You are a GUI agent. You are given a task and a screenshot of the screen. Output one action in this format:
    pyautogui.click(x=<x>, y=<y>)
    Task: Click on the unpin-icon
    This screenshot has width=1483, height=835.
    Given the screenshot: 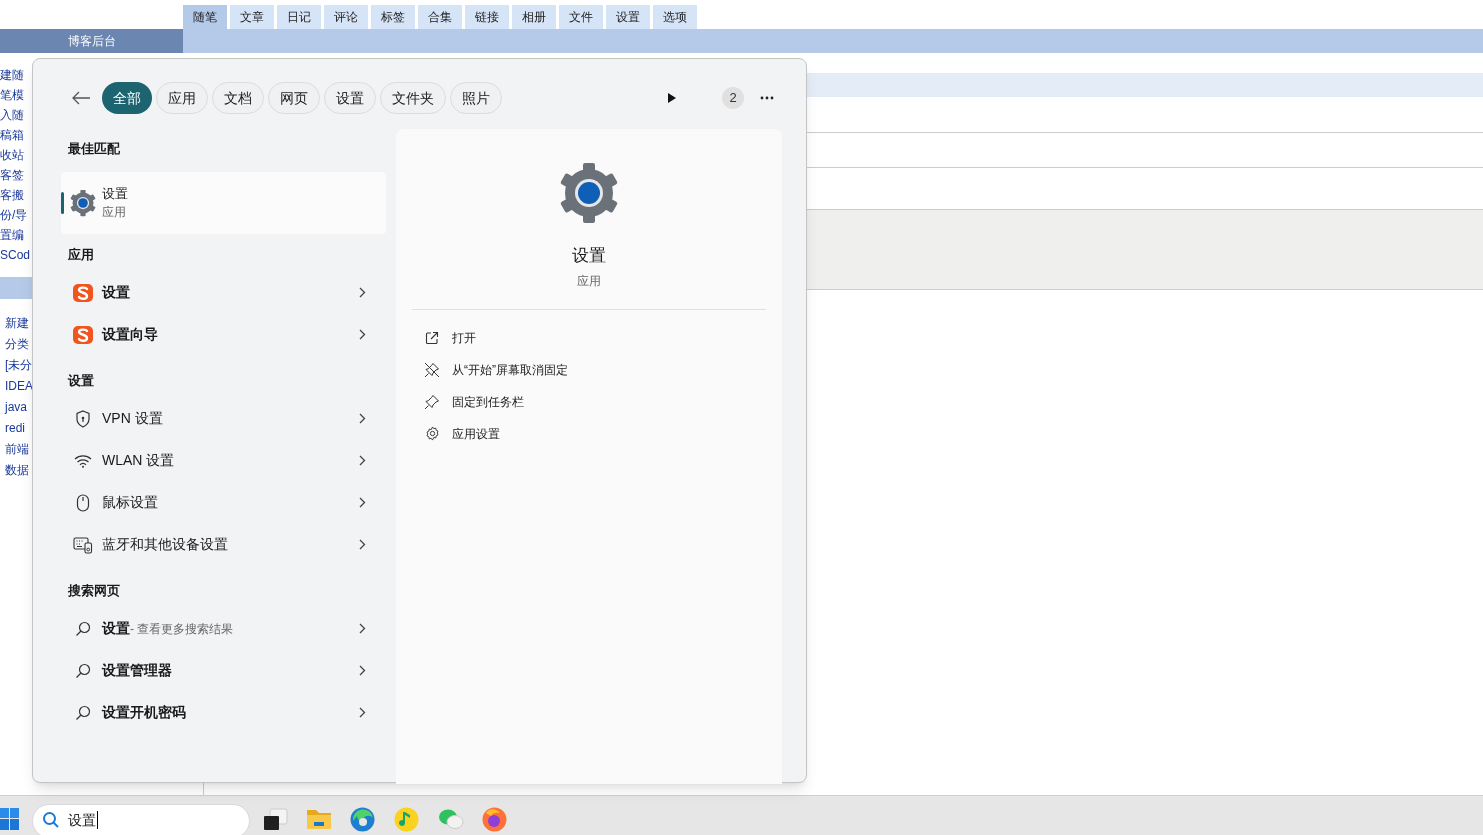 What is the action you would take?
    pyautogui.click(x=432, y=369)
    